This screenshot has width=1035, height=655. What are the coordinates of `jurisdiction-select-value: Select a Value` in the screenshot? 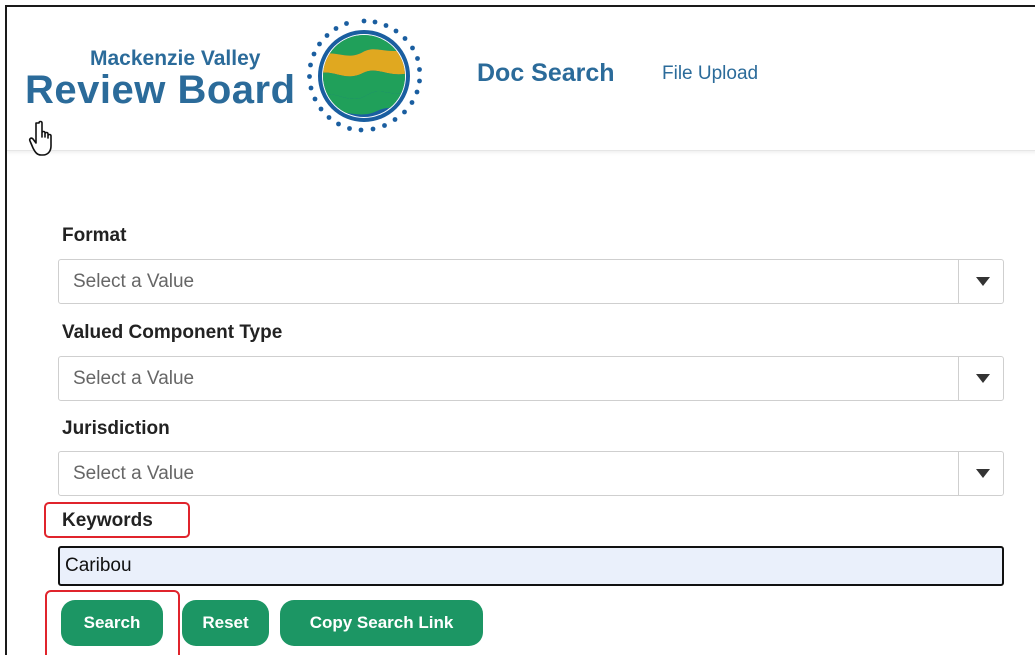 It's located at (134, 473).